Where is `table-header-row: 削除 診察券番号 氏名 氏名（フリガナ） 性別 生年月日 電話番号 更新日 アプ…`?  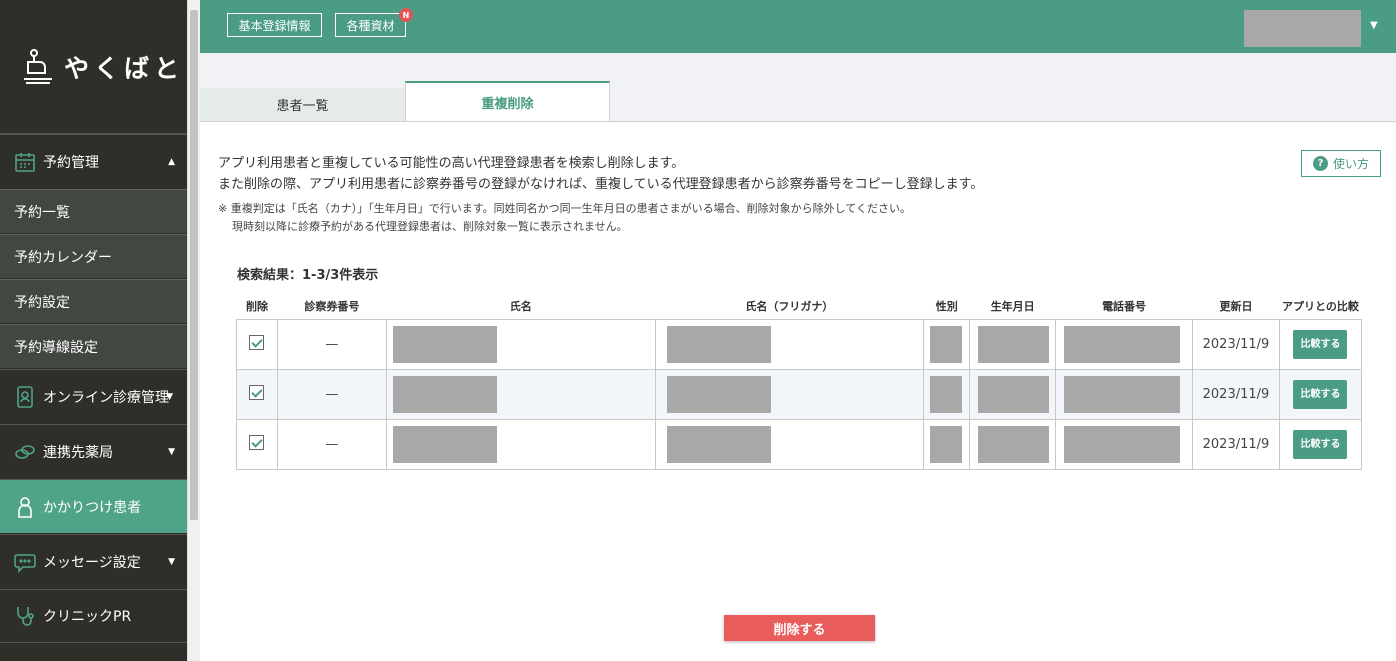
table-header-row: 削除 診察券番号 氏名 氏名（フリガナ） 性別 生年月日 電話番号 更新日 アプ… is located at coordinates (799, 306).